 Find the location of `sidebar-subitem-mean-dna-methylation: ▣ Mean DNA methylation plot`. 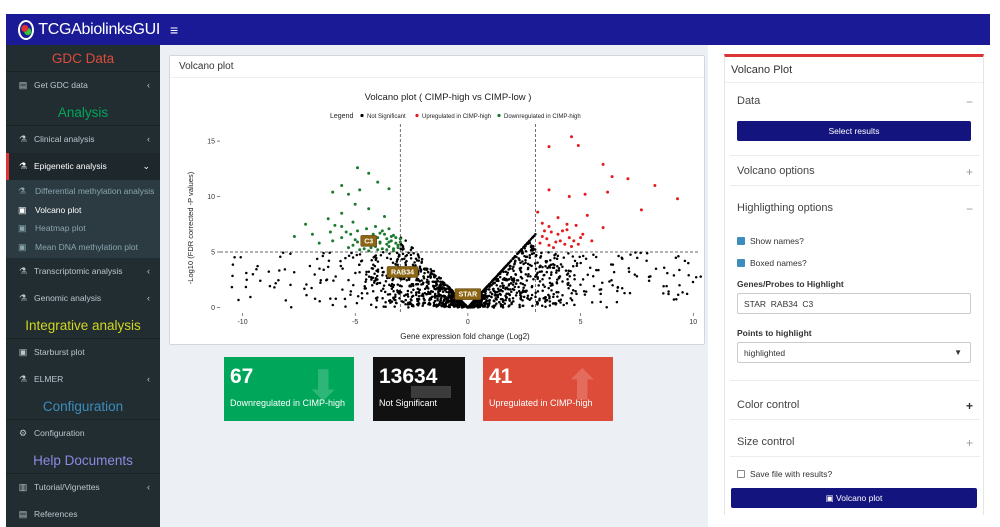

sidebar-subitem-mean-dna-methylation: ▣ Mean DNA methylation plot is located at coordinates (83, 247).